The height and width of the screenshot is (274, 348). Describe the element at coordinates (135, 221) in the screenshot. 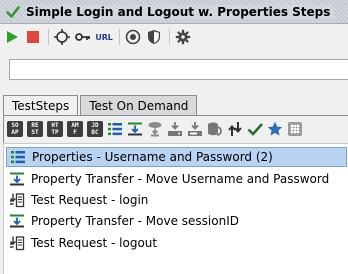

I see `step-label: Property Transfer - Move sessionID` at that location.